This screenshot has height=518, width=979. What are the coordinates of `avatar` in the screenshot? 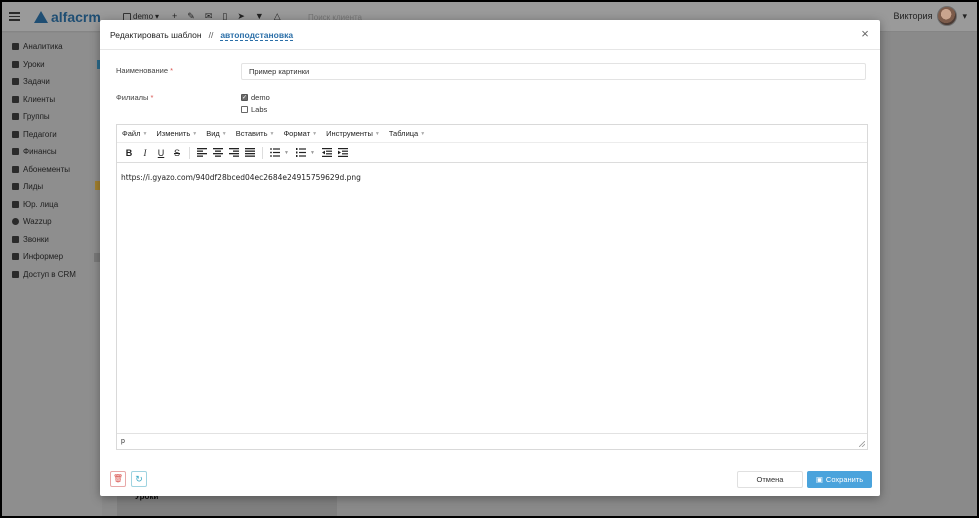 It's located at (947, 16).